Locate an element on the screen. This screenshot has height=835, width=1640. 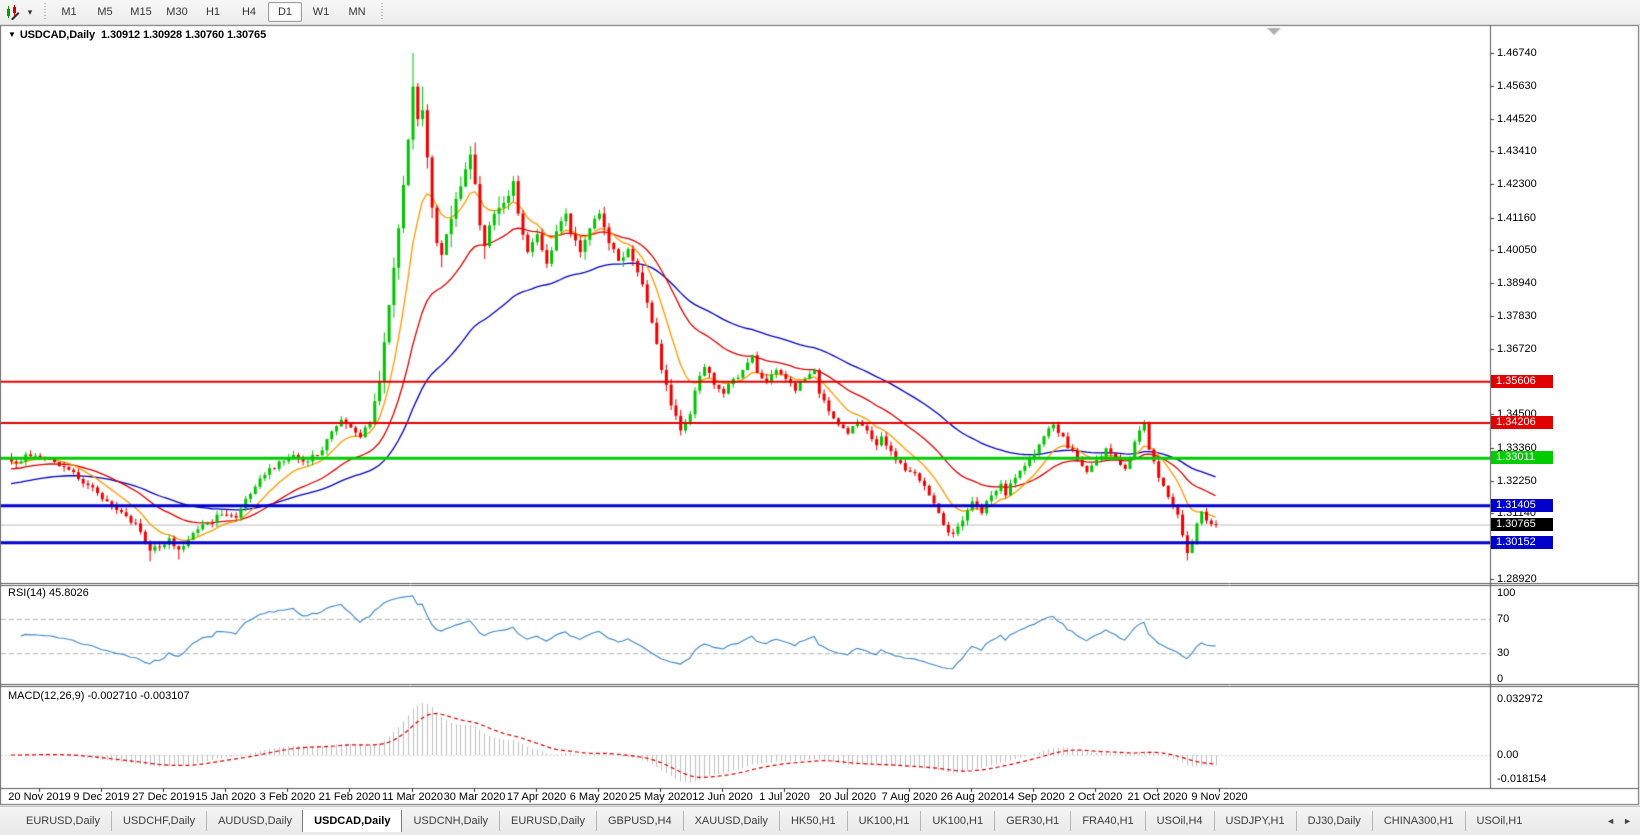
tab-china300-h1: CHINA300,H1 is located at coordinates (1418, 821).